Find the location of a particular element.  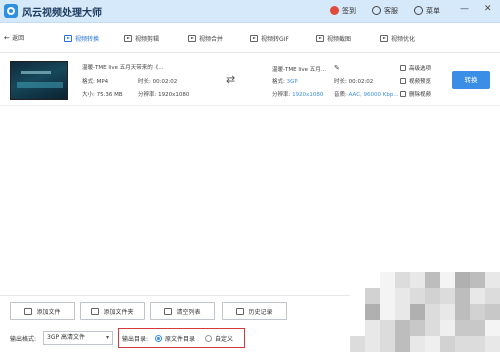

headset-icon is located at coordinates (376, 10).